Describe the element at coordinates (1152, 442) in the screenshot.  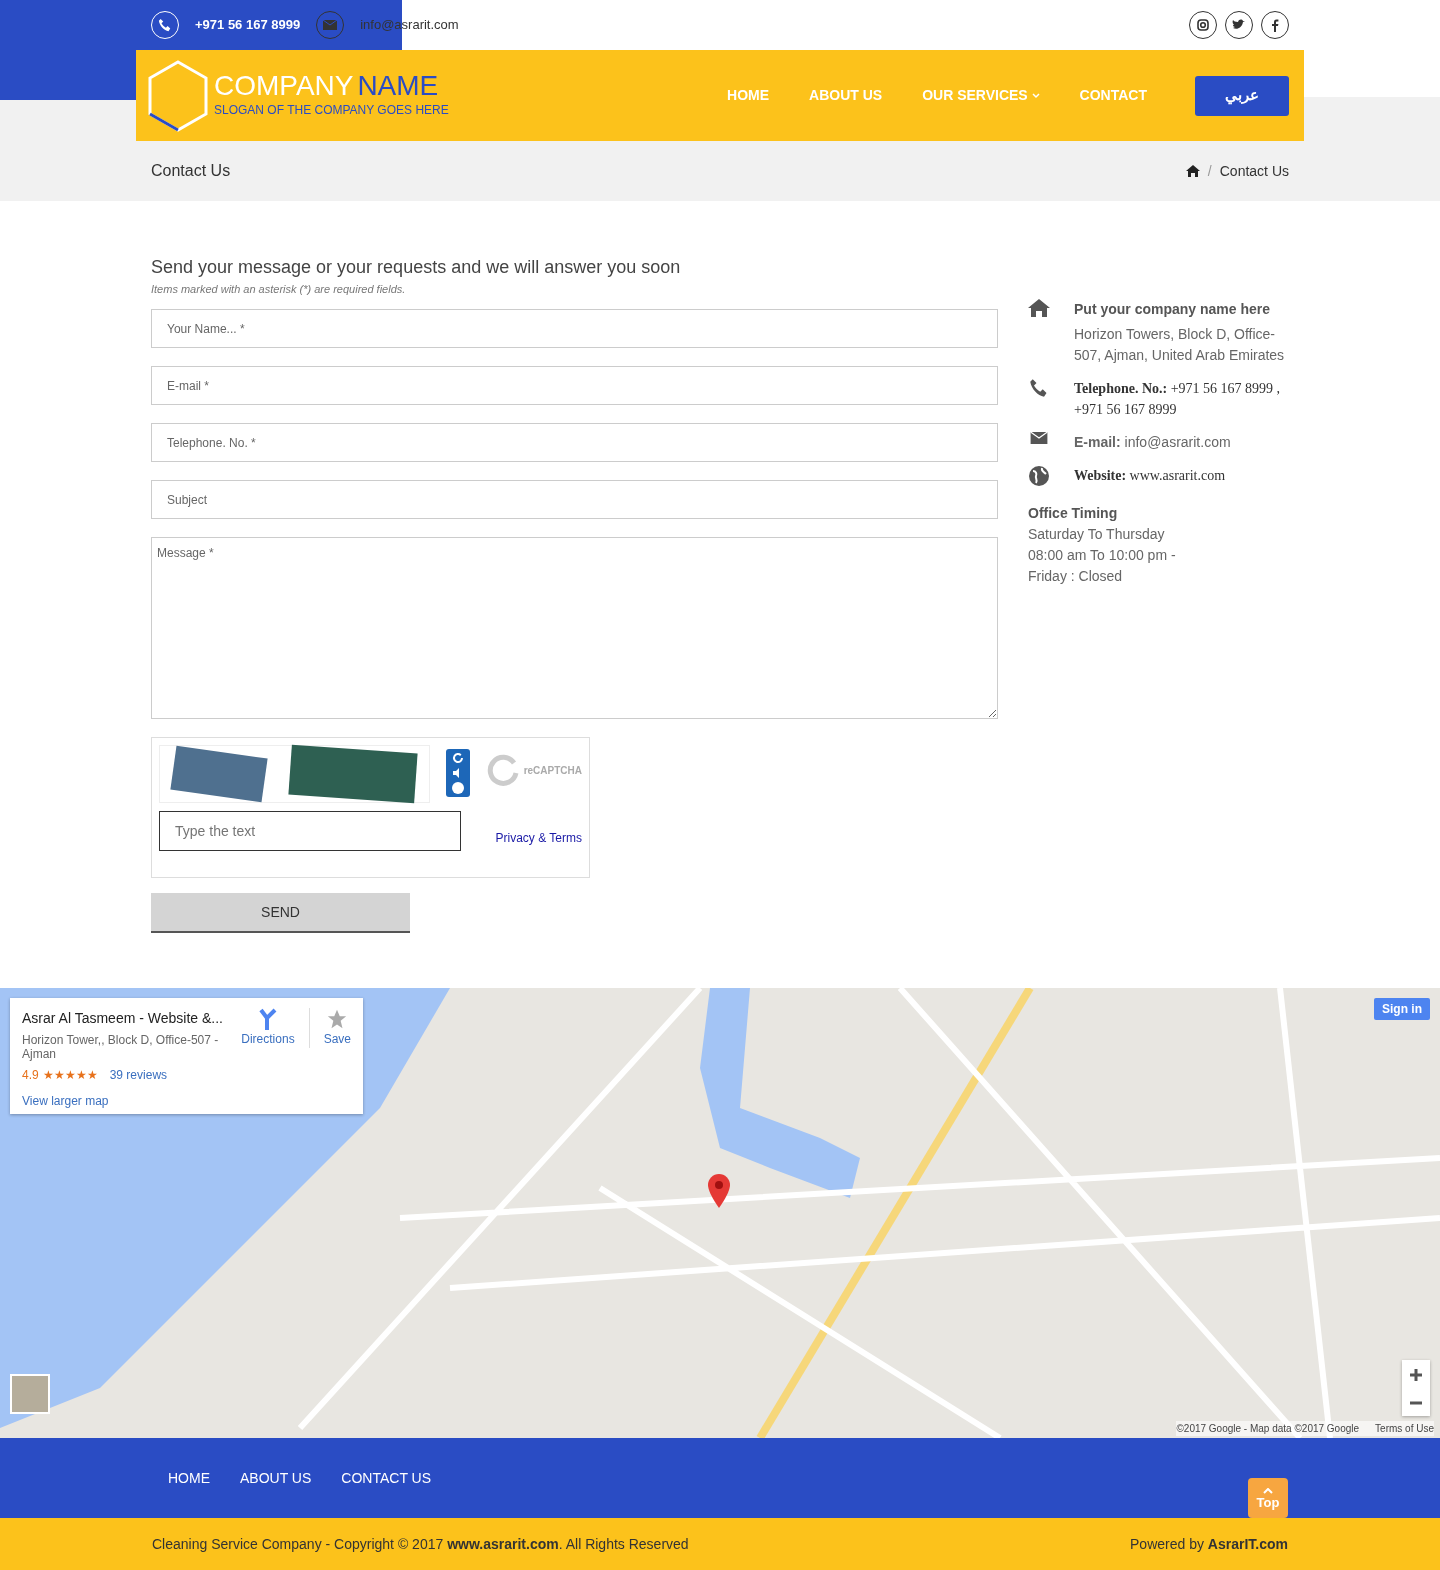
I see `contact-detail: E-mail: info@asrarit.com` at that location.